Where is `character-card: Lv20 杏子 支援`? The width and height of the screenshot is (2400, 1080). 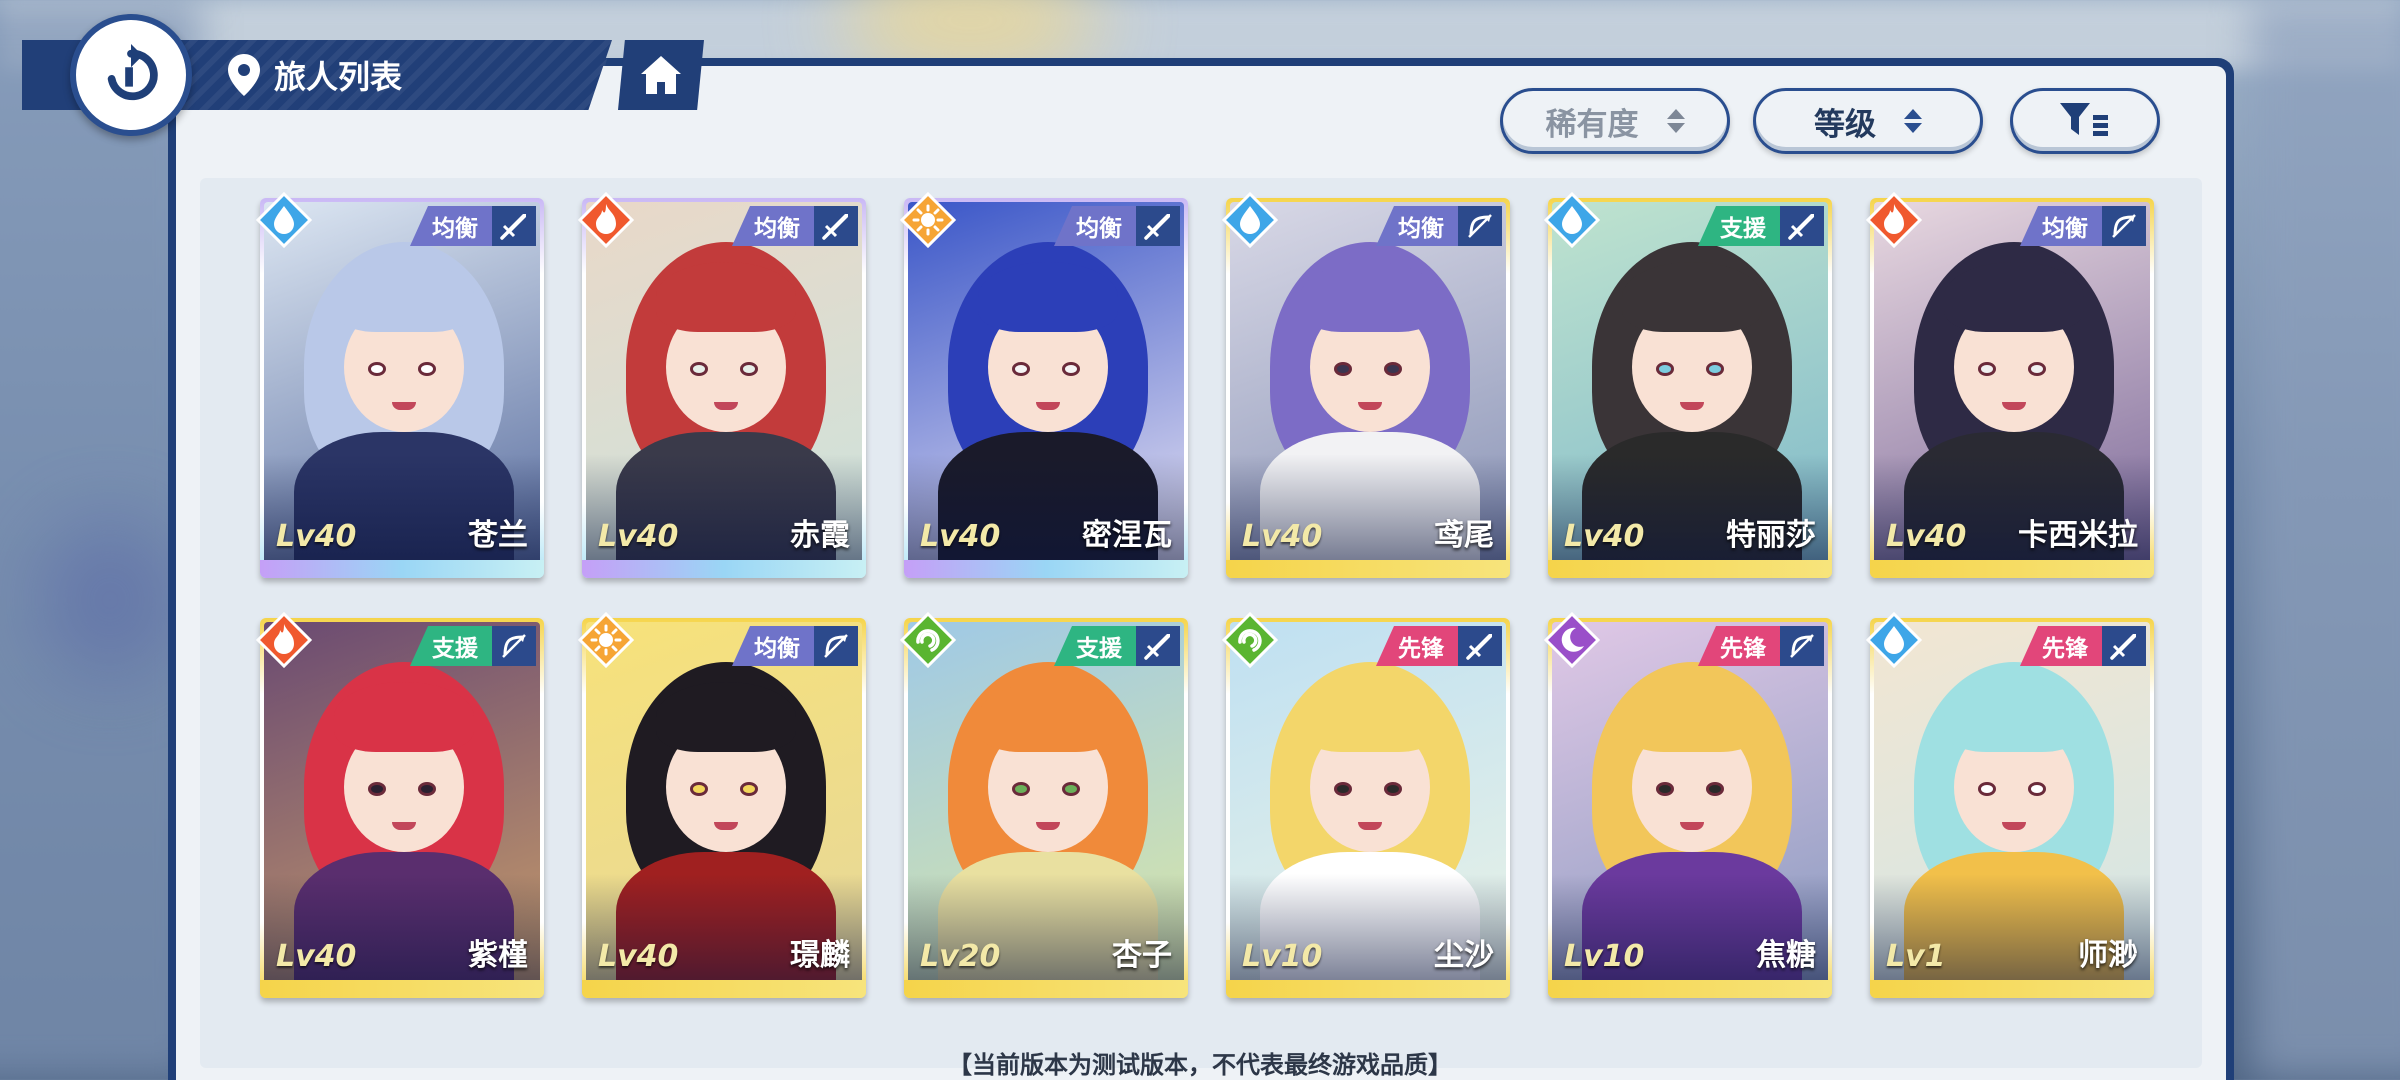 character-card: Lv20 杏子 支援 is located at coordinates (1044, 805).